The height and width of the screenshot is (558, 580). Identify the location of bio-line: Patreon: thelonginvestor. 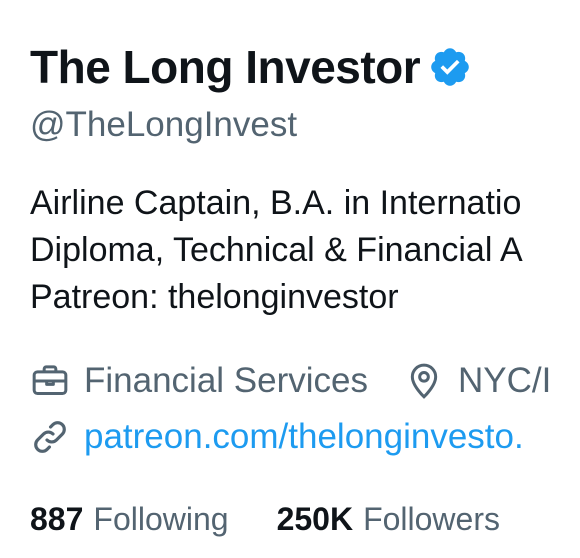
(214, 297).